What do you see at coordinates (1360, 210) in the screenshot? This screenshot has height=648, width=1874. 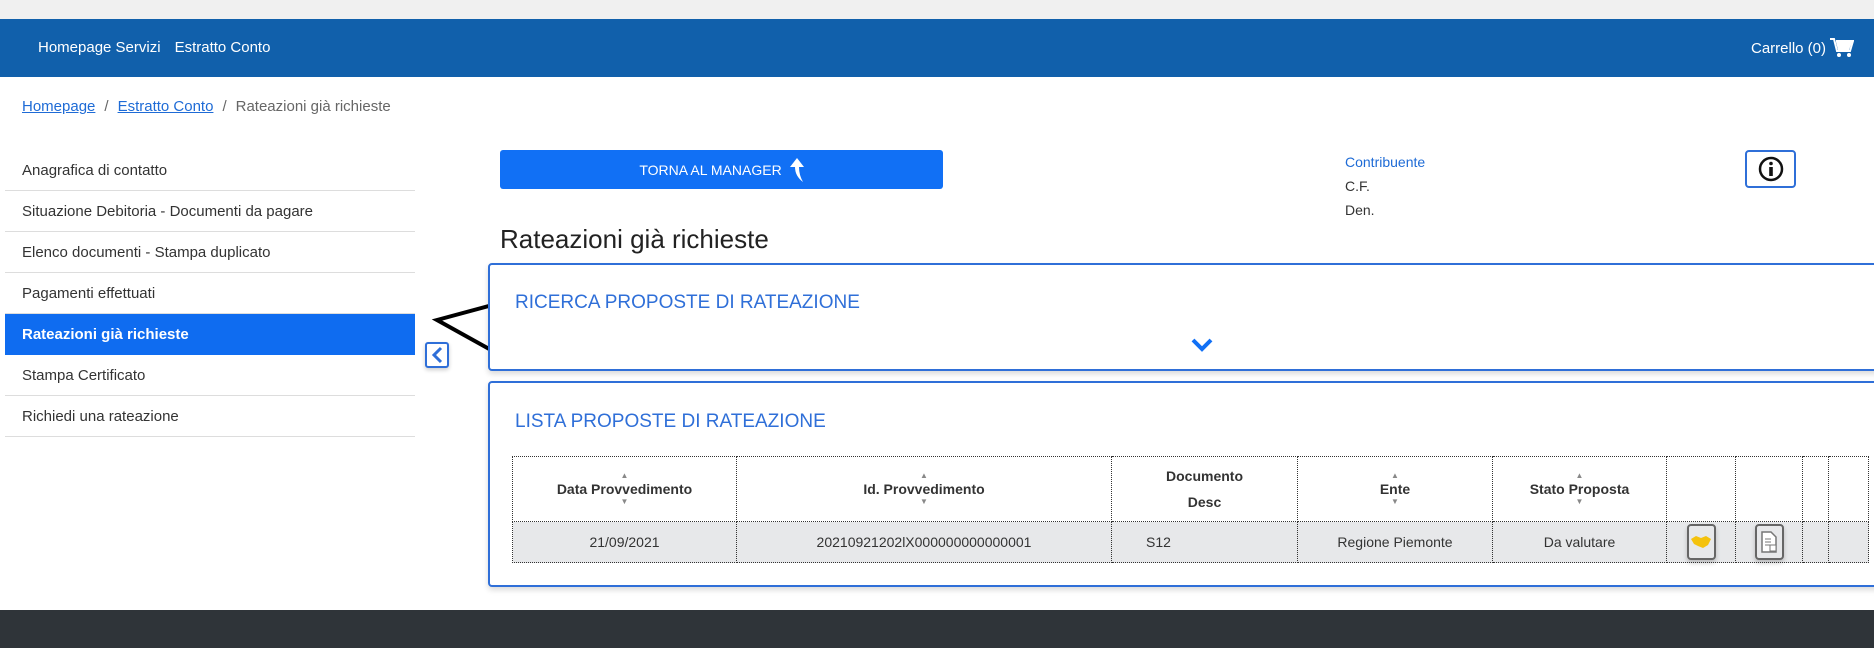 I see `den-label: Den.` at bounding box center [1360, 210].